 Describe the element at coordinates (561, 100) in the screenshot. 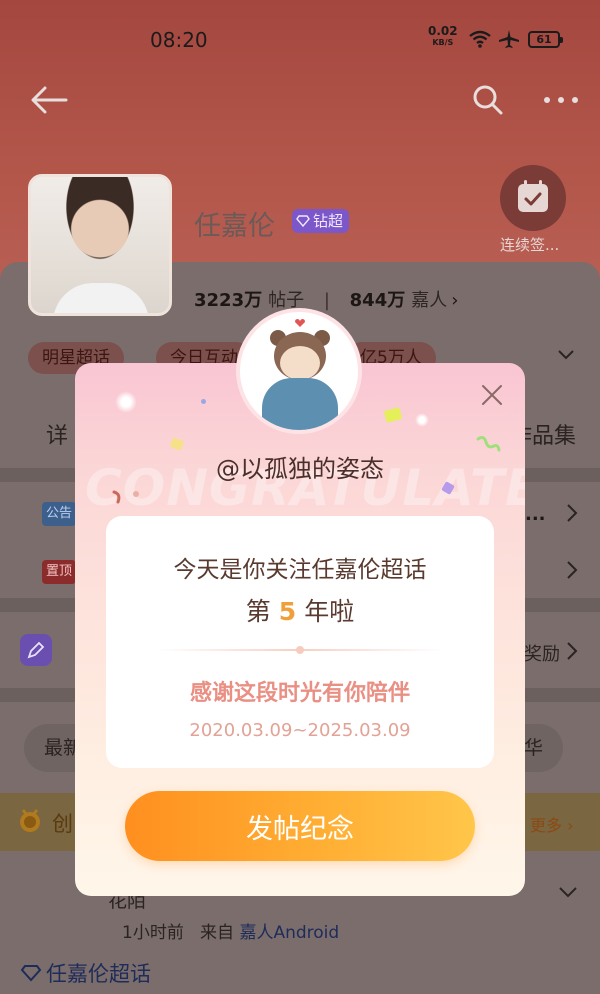

I see `more-menu-icon` at that location.